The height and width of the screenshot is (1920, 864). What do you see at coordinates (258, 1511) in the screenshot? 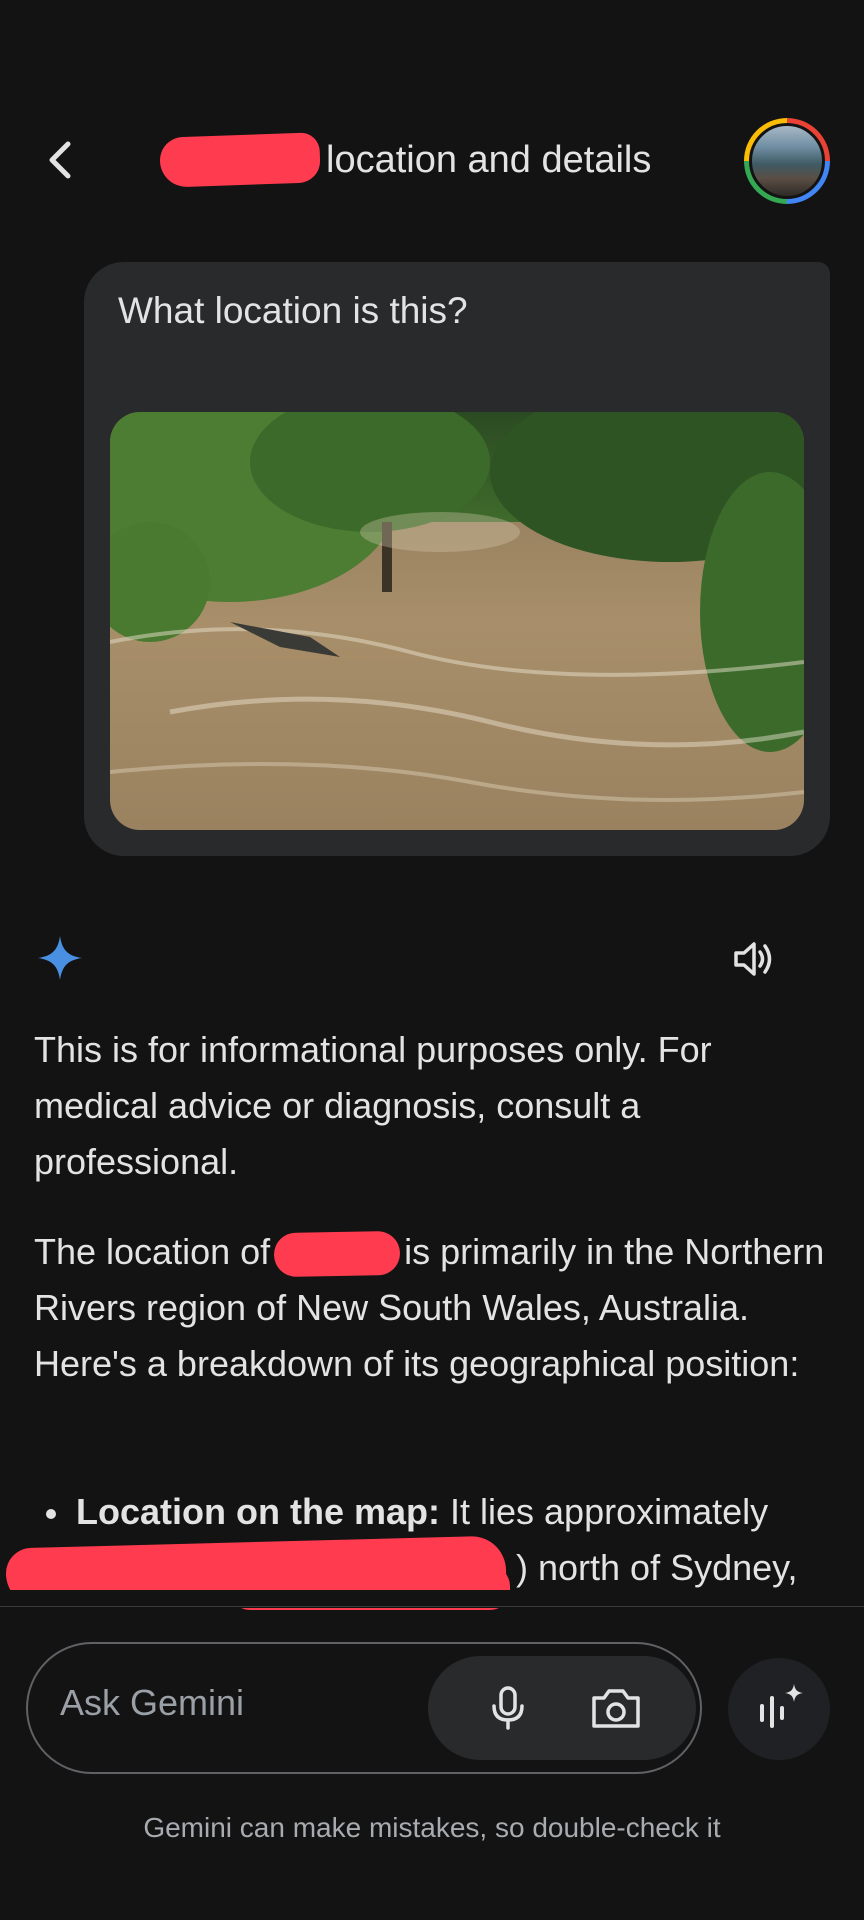
I see `bullet-label: Location on the map:` at bounding box center [258, 1511].